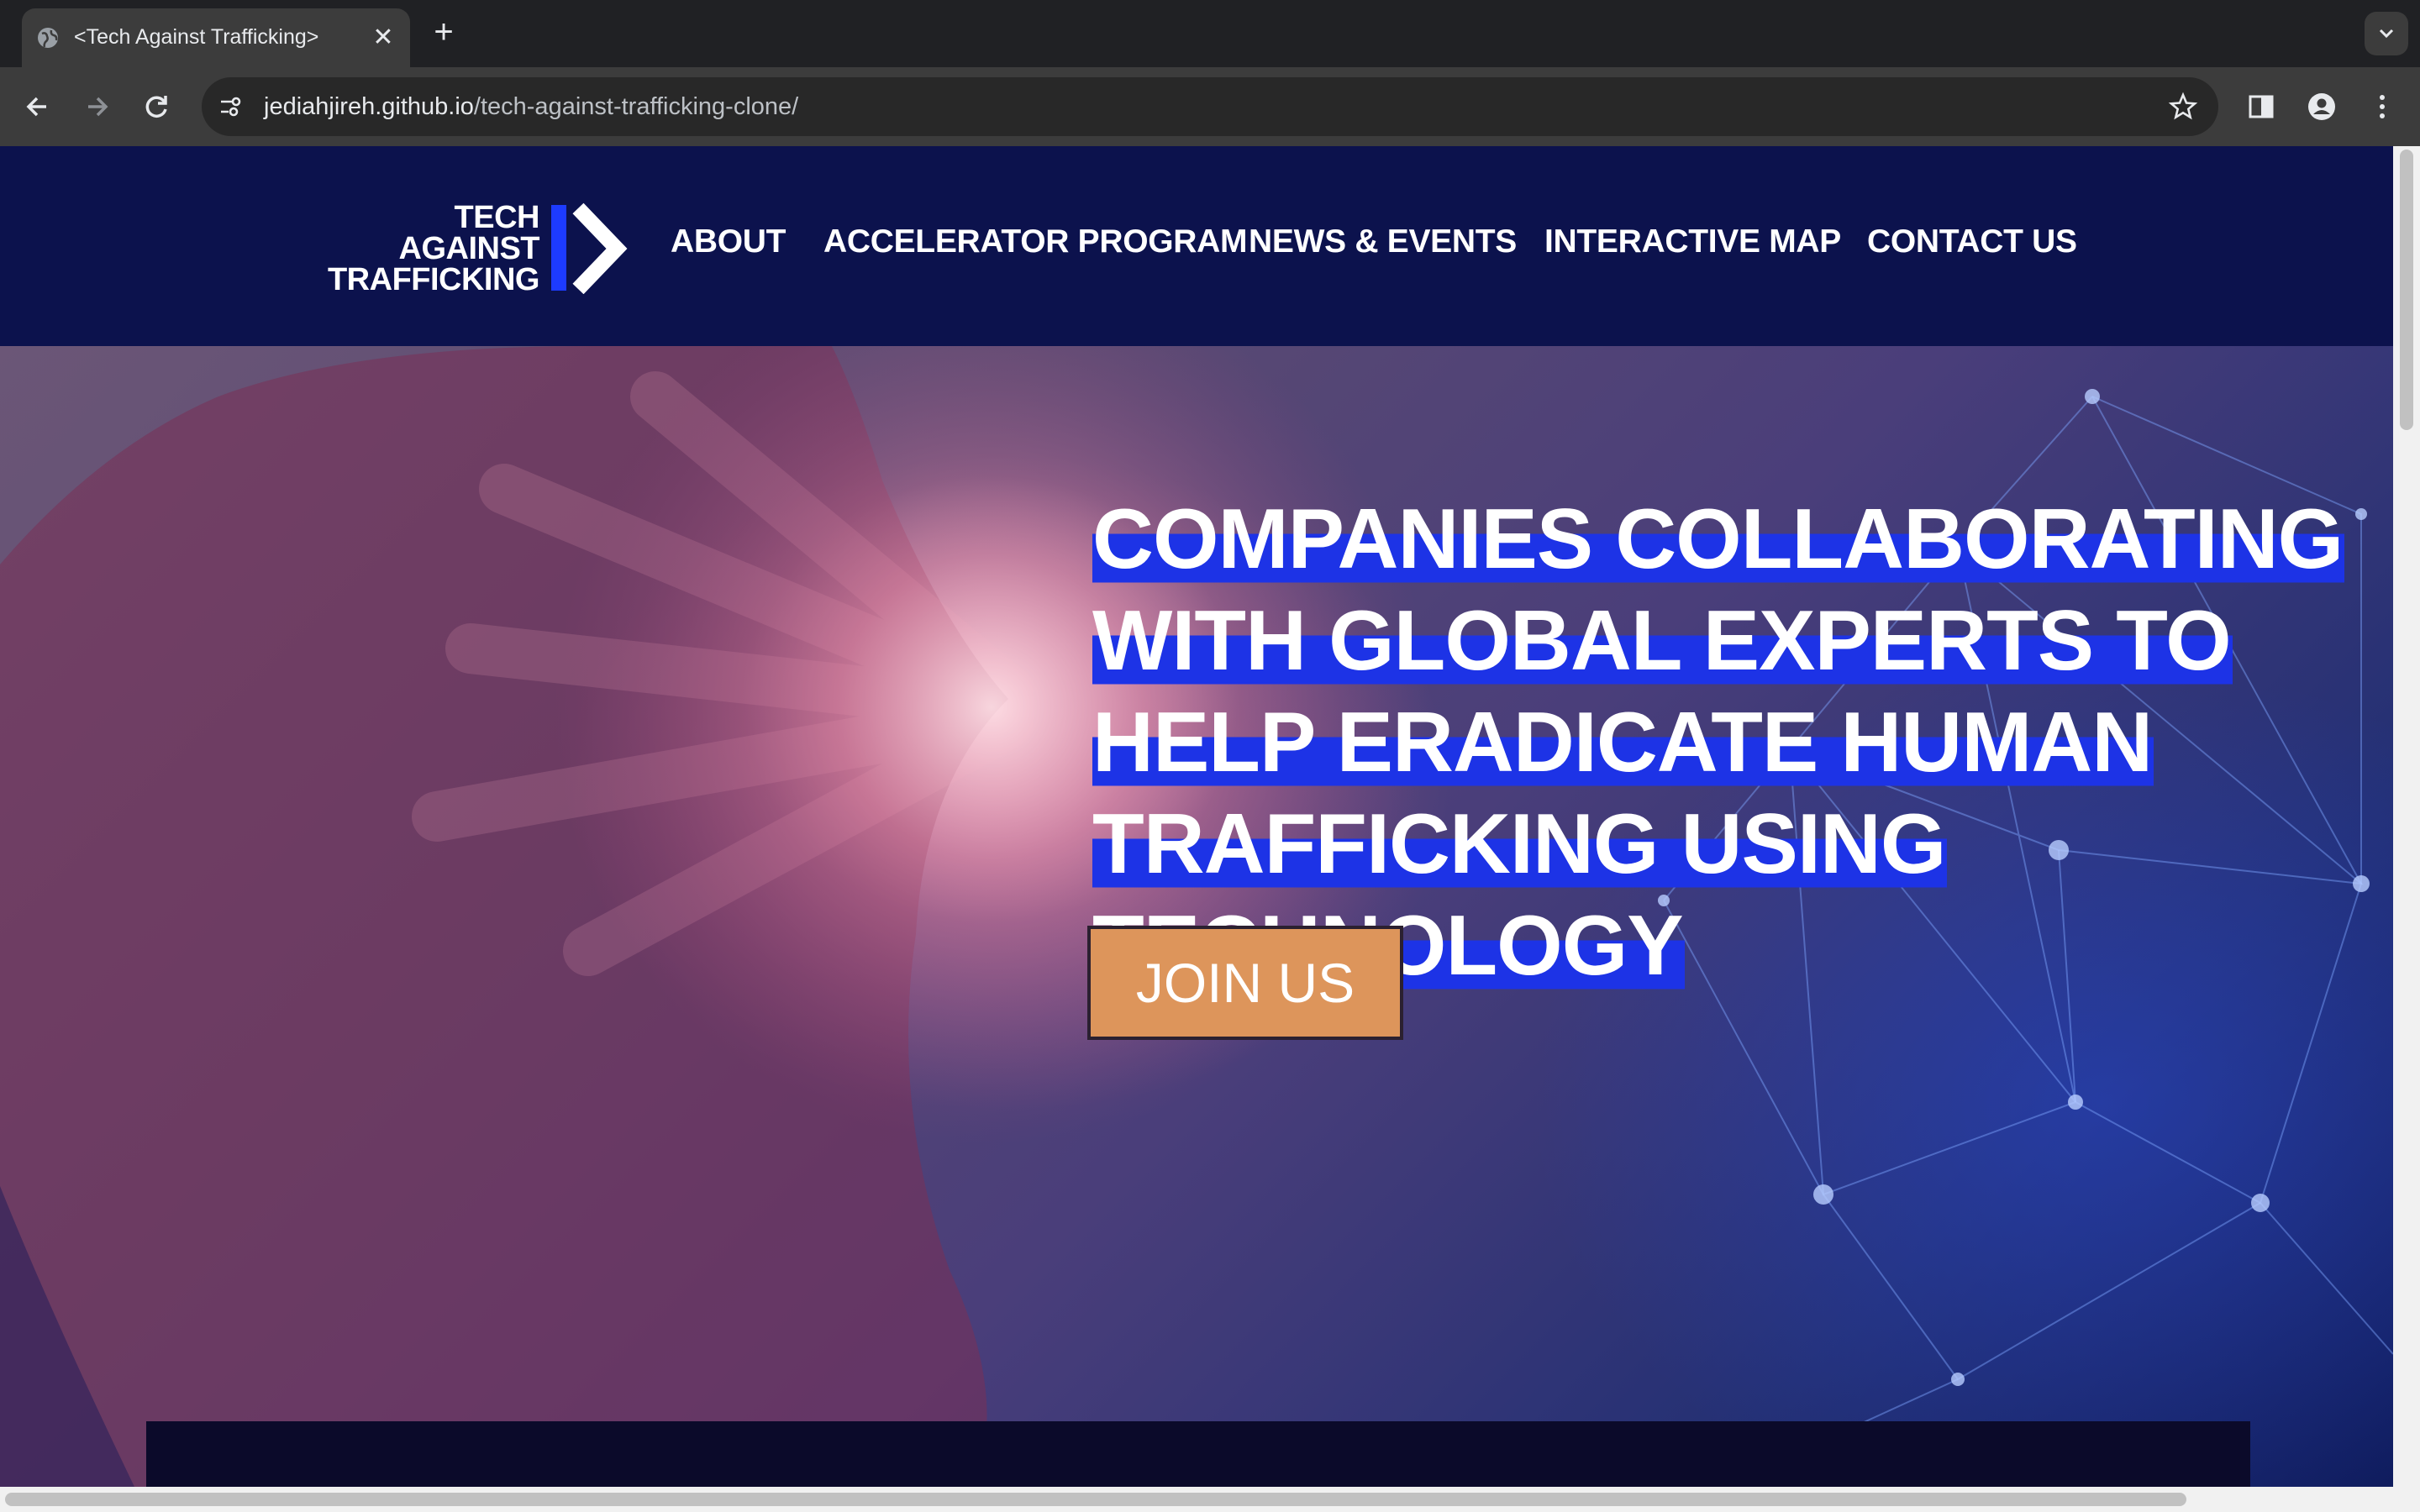 This screenshot has height=1512, width=2420. I want to click on tech-against-trafficking-logo: TECH AGAINST TRAFFICKING, so click(482, 248).